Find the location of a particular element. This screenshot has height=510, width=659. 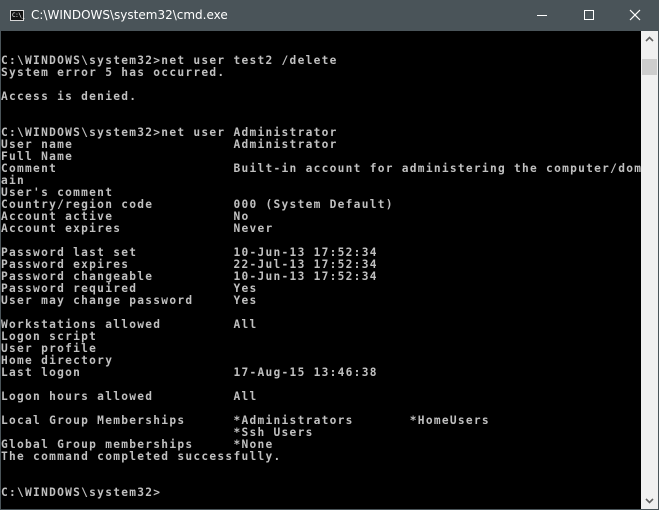

maximize-icon is located at coordinates (589, 15).